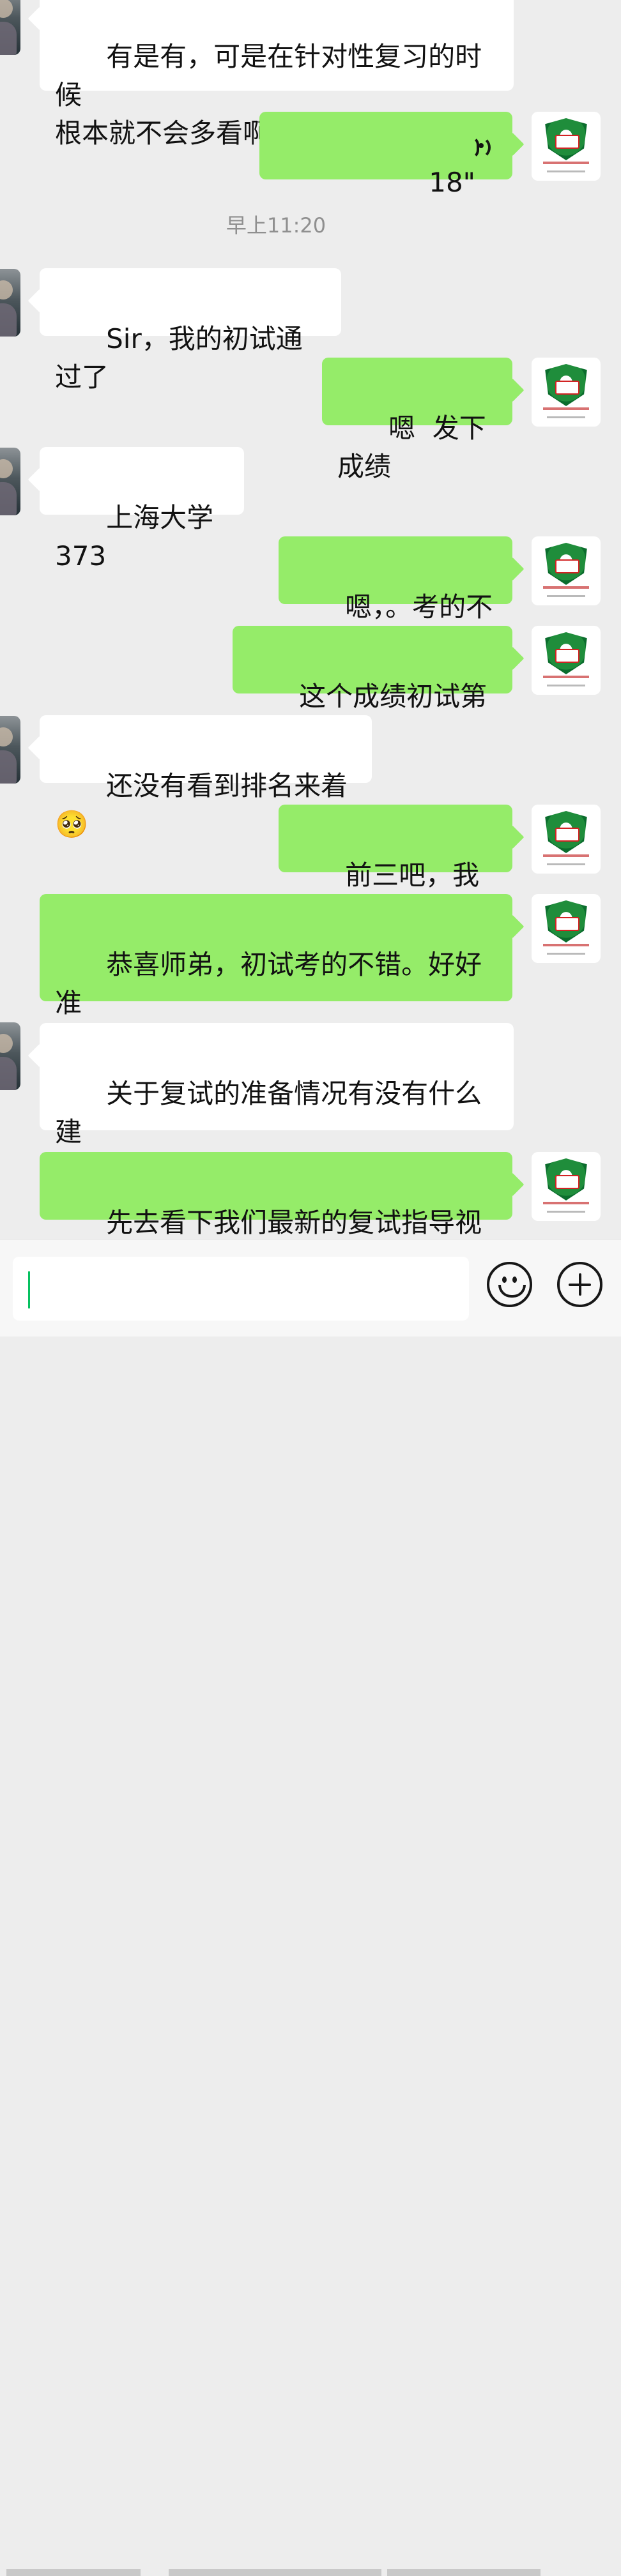  I want to click on voice-icon, so click(481, 145).